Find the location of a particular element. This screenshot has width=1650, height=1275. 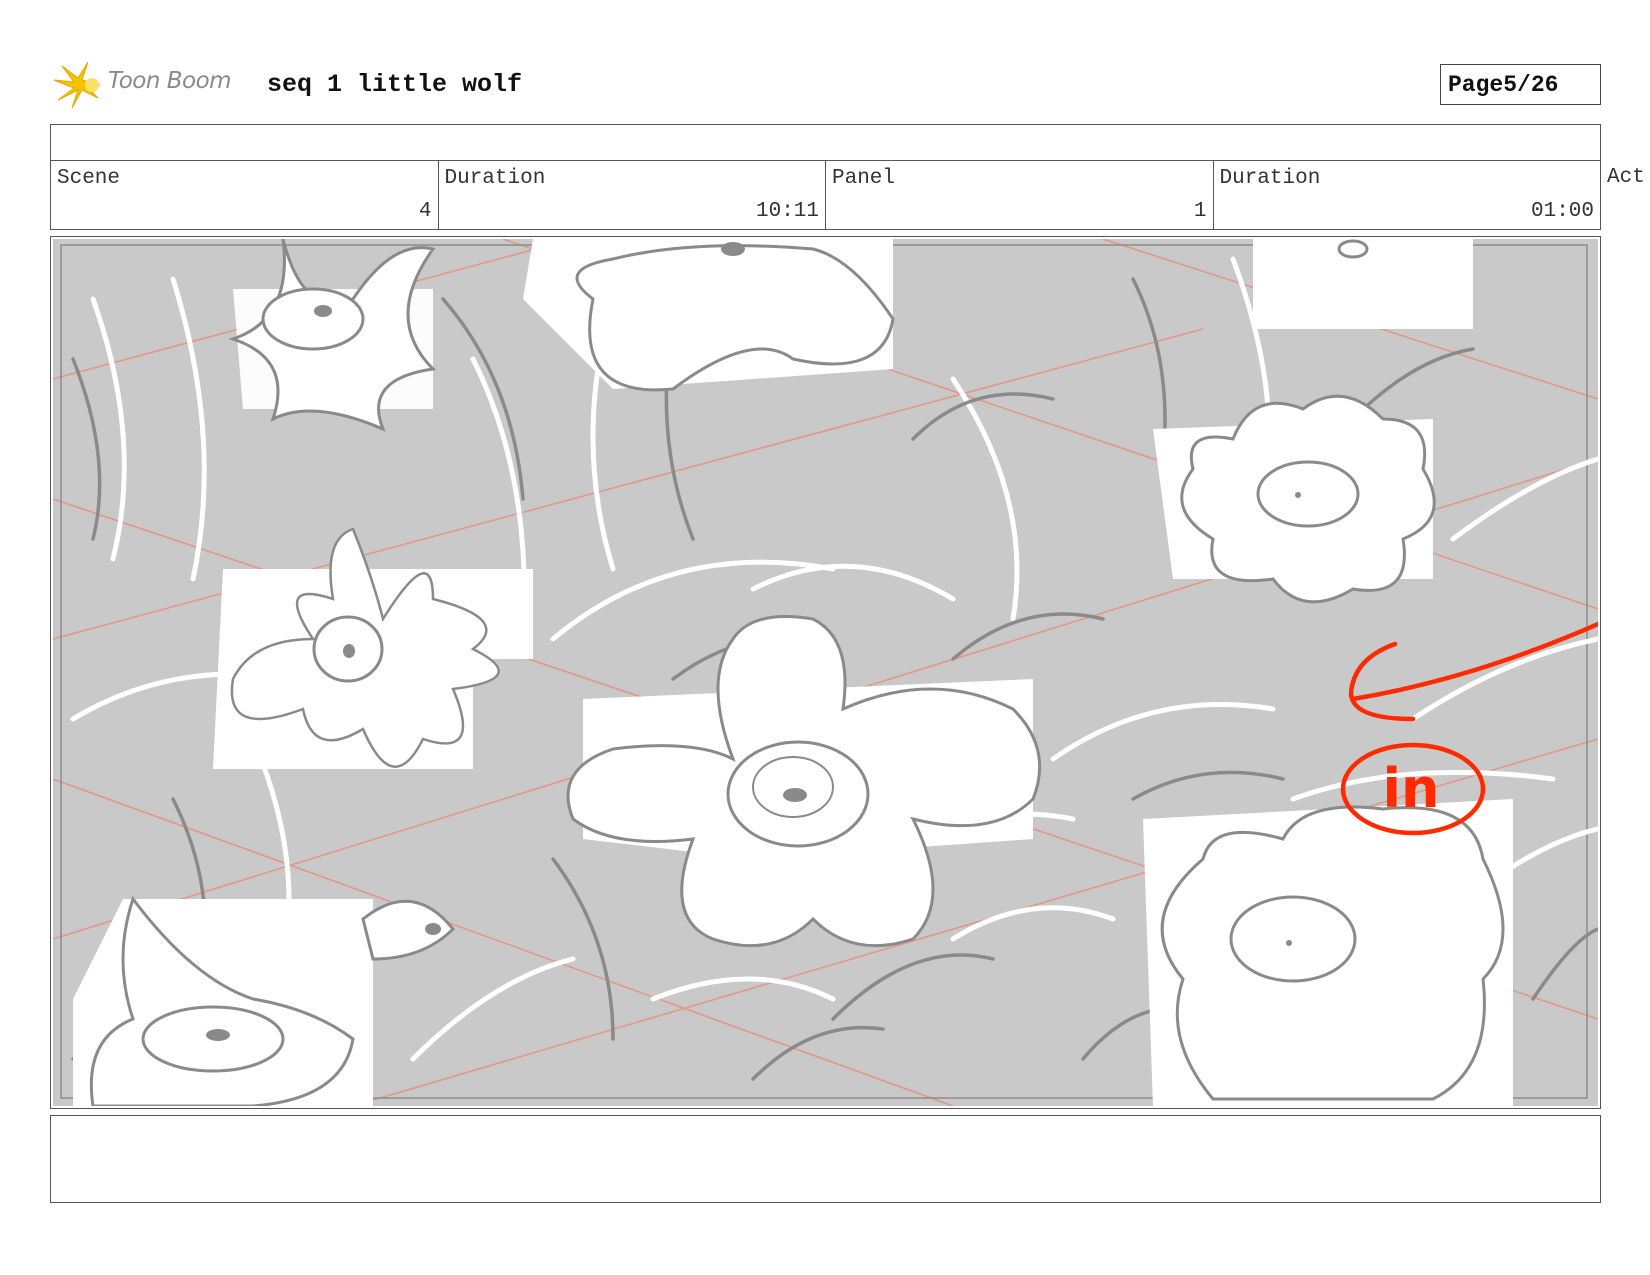

starburst-icon is located at coordinates (77, 85).